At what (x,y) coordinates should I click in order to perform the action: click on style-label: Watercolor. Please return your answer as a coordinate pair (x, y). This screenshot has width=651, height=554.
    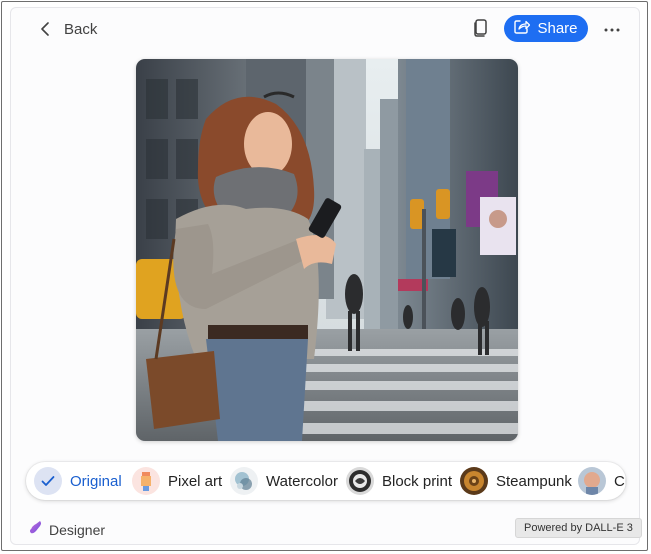
    Looking at the image, I should click on (302, 481).